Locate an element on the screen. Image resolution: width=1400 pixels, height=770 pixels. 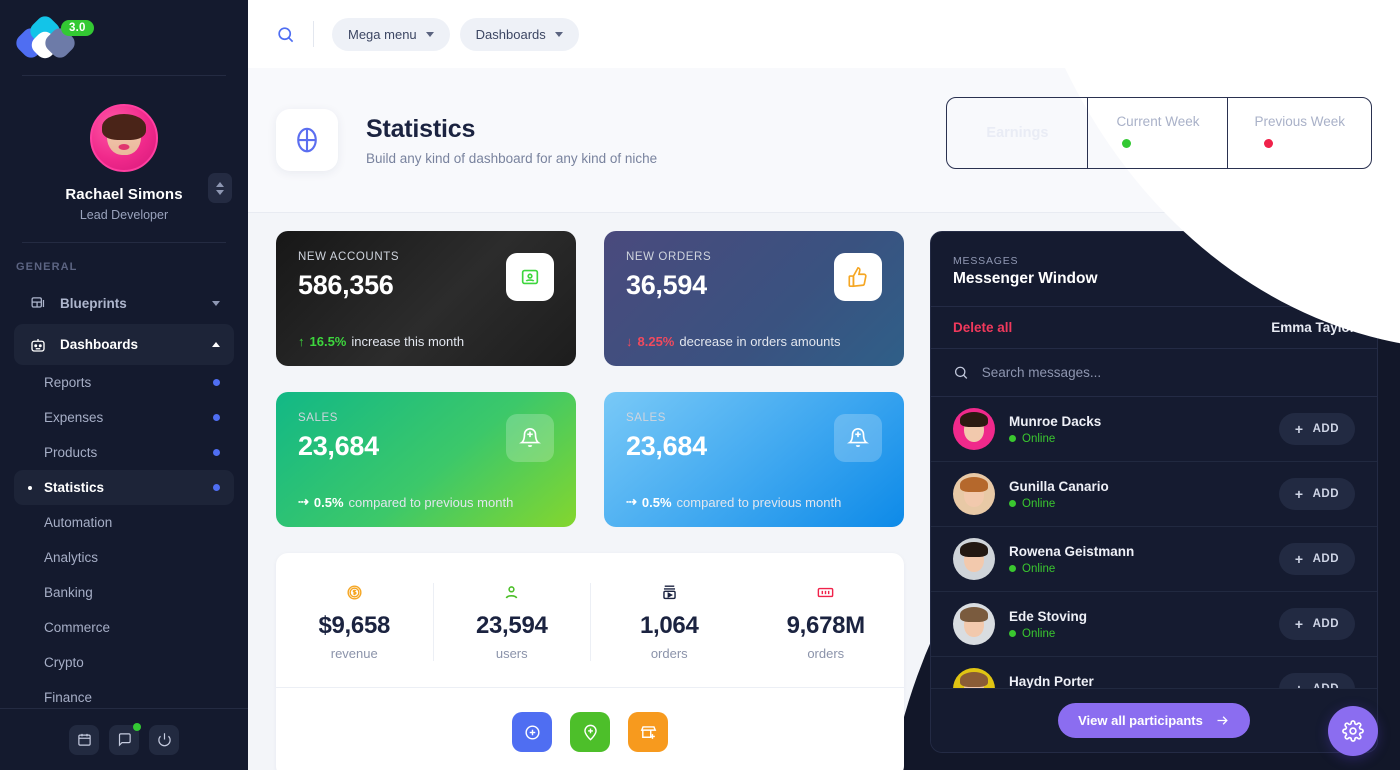
sidebar-item-blueprints: Blueprints is located at coordinates (124, 303).